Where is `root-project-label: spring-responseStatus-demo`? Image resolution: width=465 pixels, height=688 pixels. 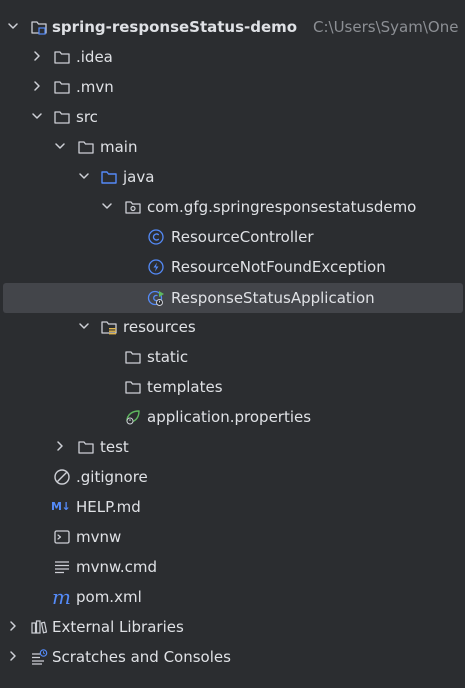
root-project-label: spring-responseStatus-demo is located at coordinates (175, 27).